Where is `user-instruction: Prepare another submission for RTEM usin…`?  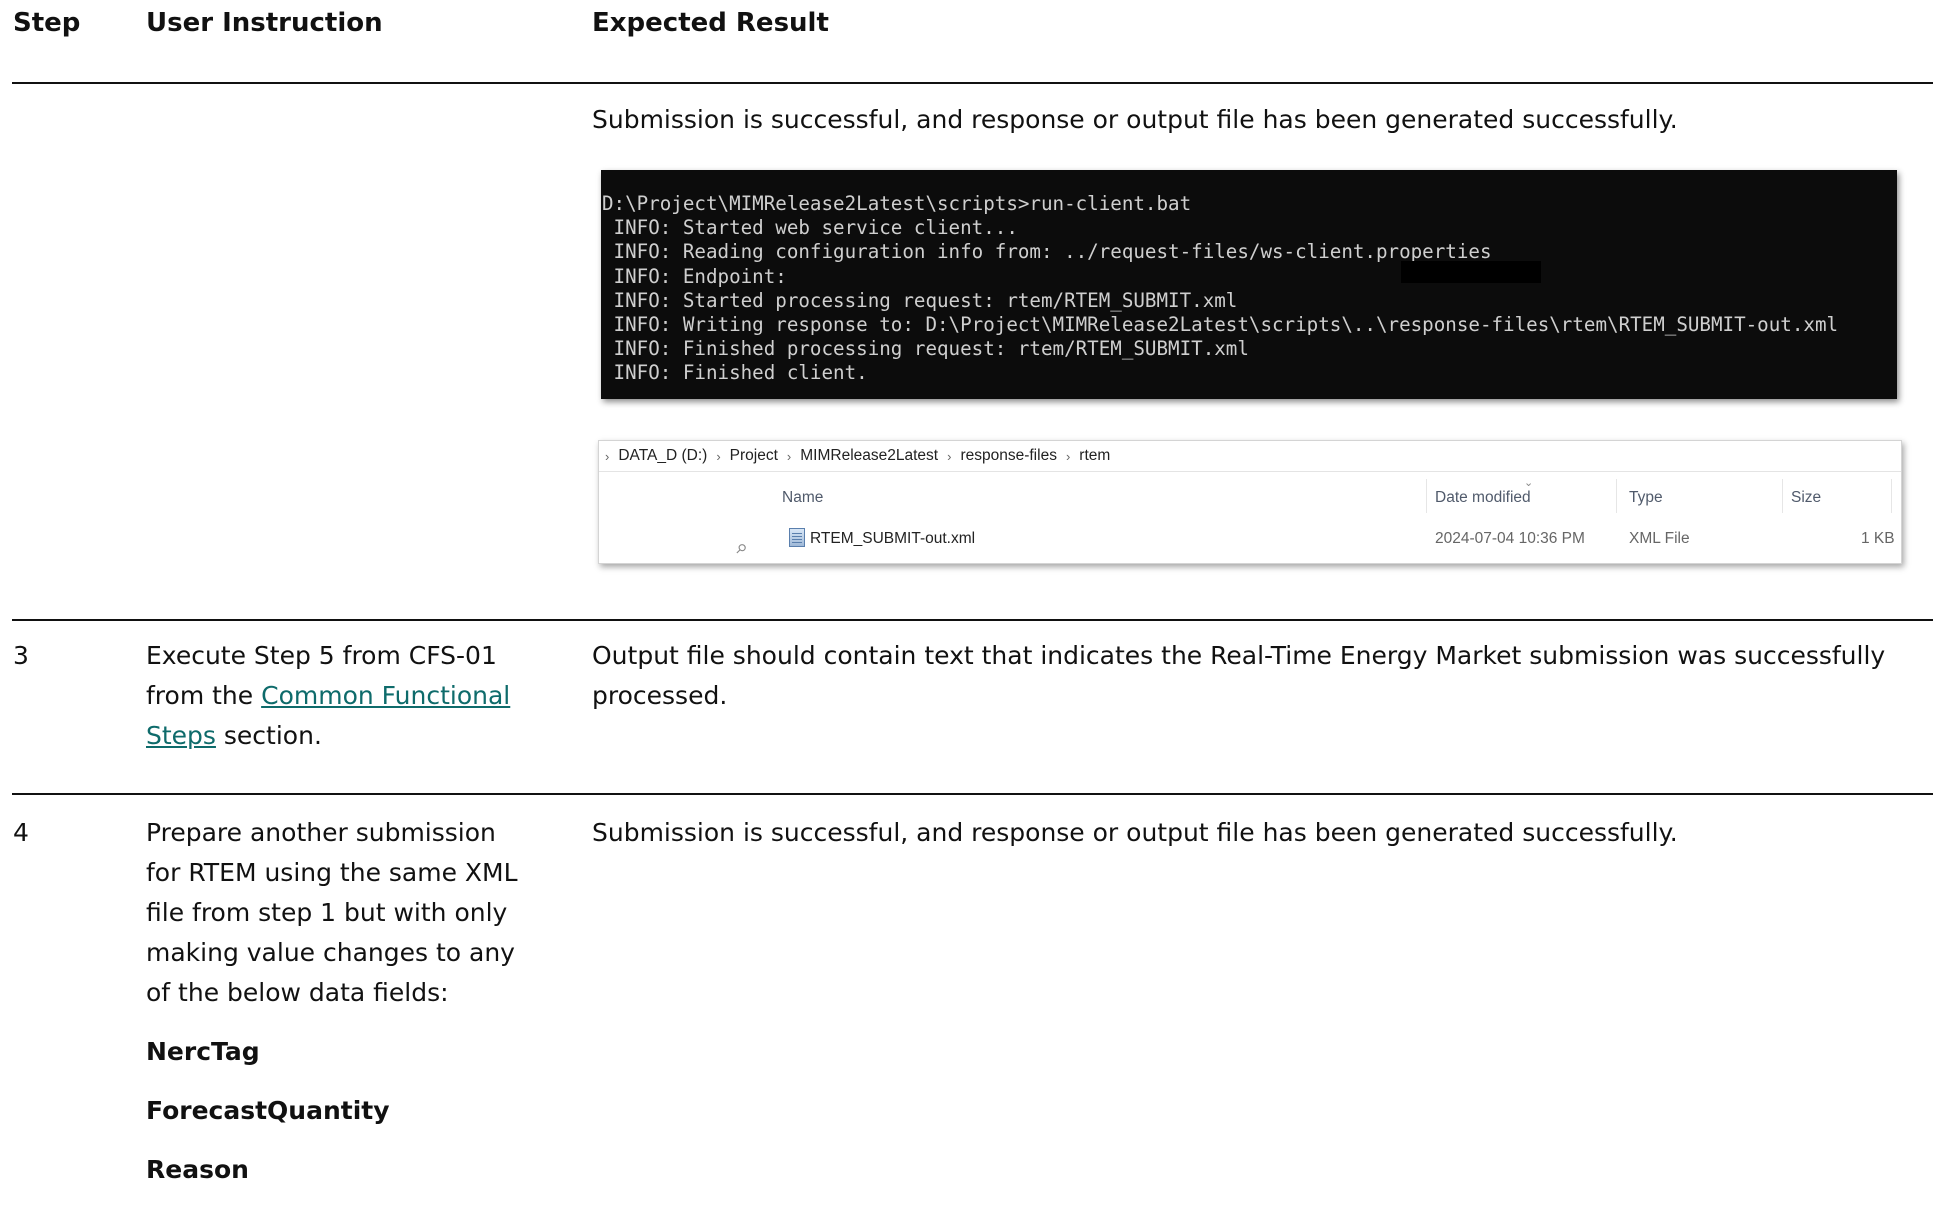
user-instruction: Prepare another submission for RTEM usin… is located at coordinates (356, 913).